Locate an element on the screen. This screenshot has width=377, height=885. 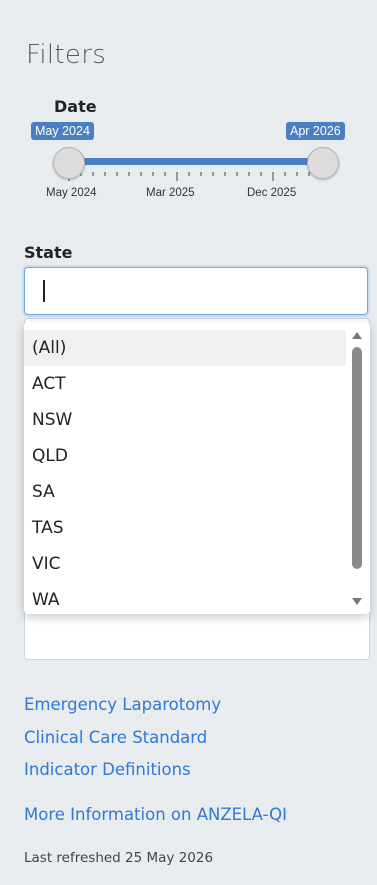
dropdown-scrollbar-thumb is located at coordinates (357, 458).